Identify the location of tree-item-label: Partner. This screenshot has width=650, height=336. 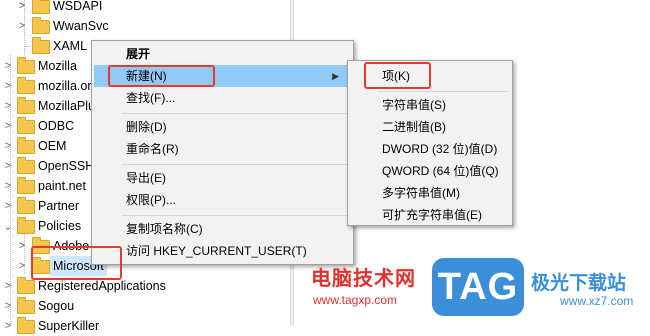
(58, 206).